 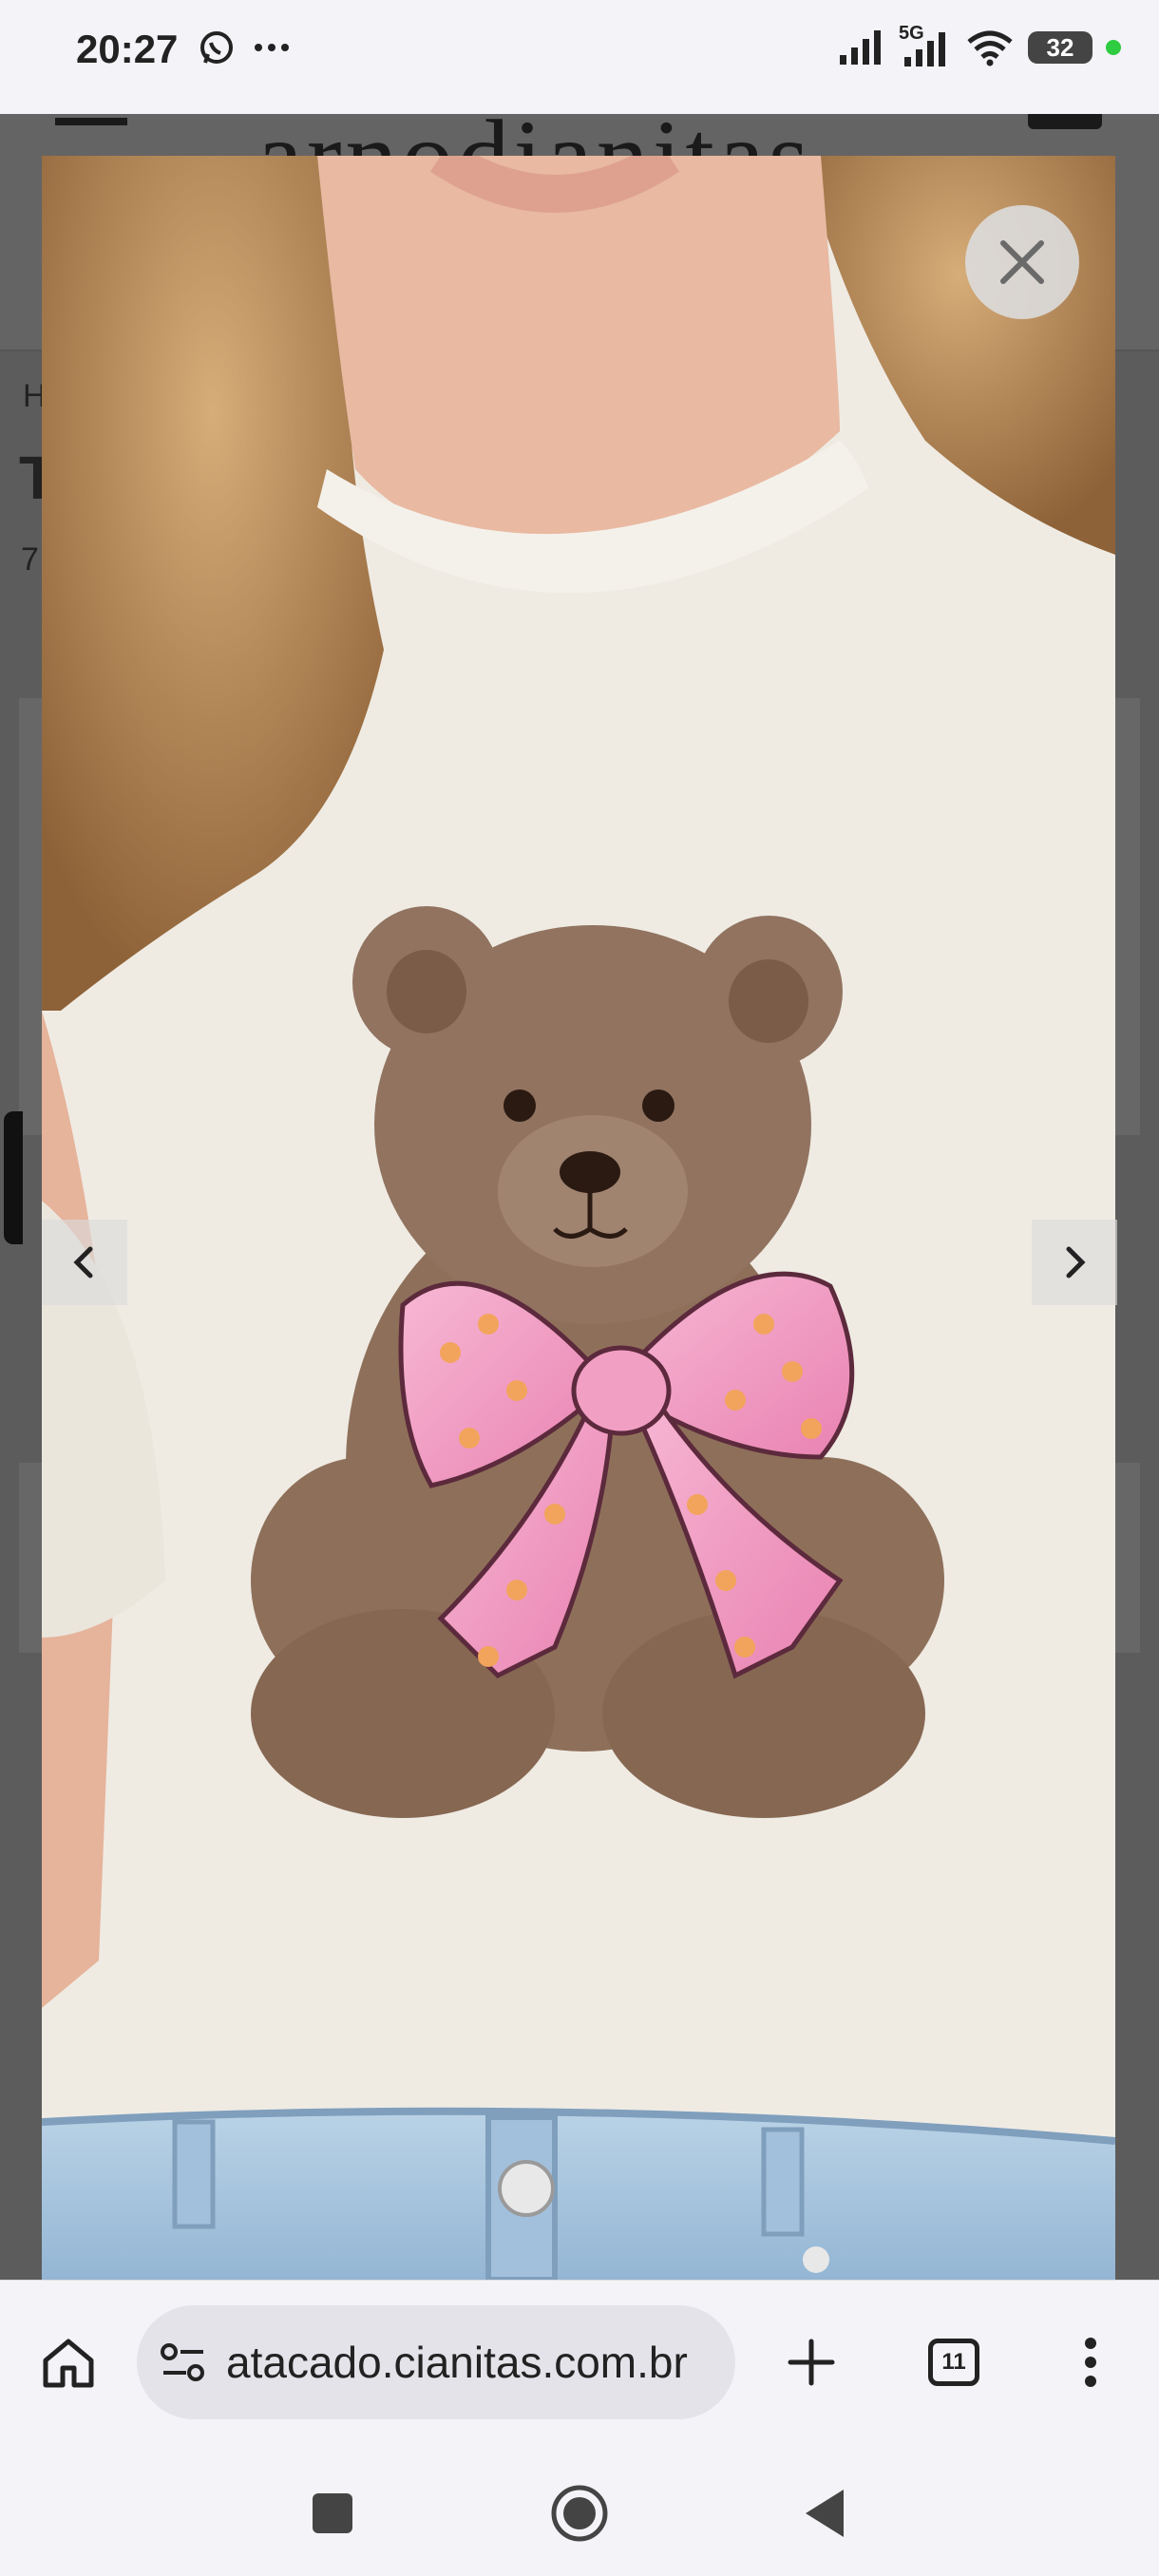 I want to click on close-lightbox-button, so click(x=1022, y=262).